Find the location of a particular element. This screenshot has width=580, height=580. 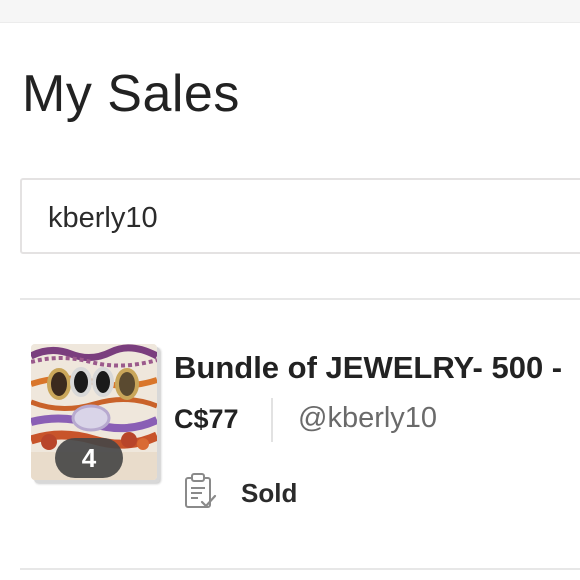

page-title: My Sales is located at coordinates (131, 94).